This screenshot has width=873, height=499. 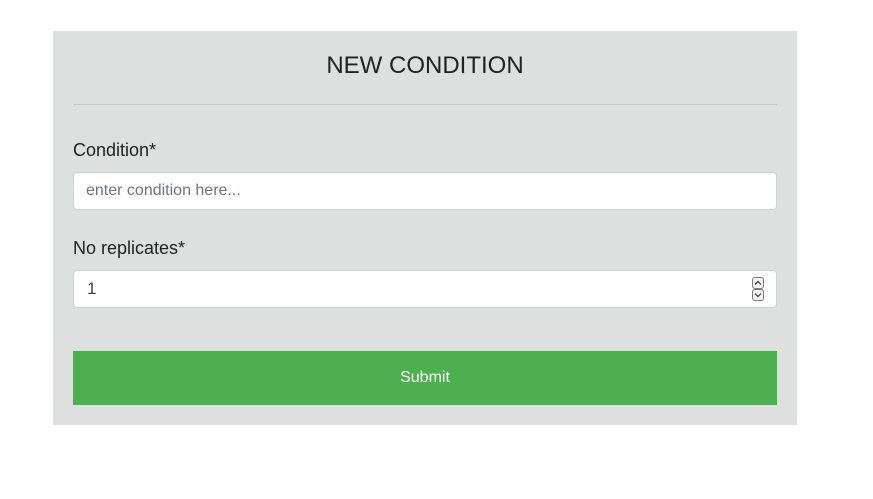 I want to click on condition-label: Condition*, so click(x=115, y=150).